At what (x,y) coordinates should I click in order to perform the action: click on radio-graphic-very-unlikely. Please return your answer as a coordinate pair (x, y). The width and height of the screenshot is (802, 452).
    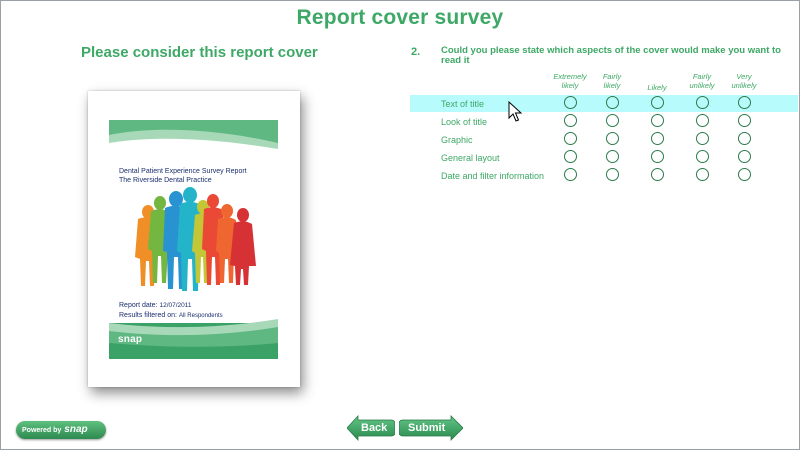
    Looking at the image, I should click on (744, 138).